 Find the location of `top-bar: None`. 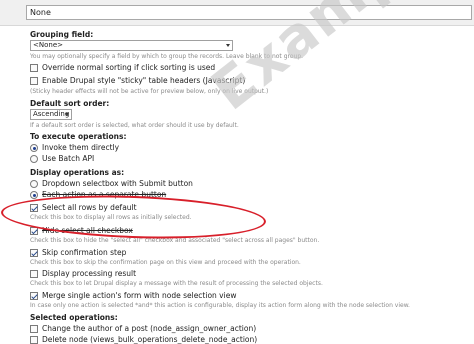

top-bar: None is located at coordinates (237, 13).